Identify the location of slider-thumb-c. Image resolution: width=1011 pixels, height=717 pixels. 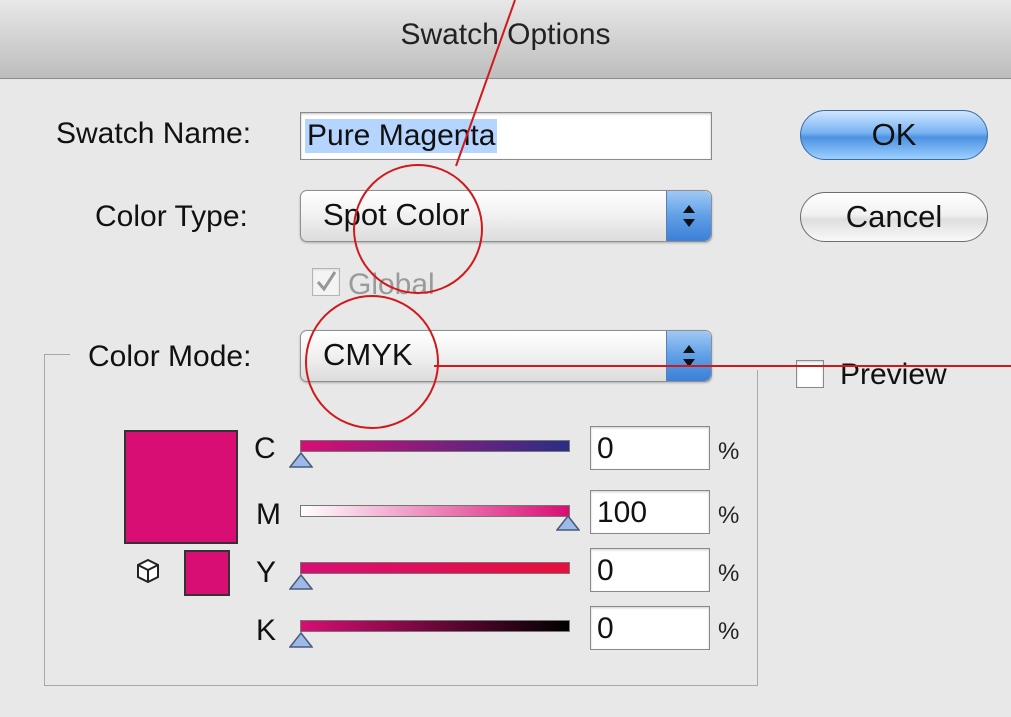
(301, 460).